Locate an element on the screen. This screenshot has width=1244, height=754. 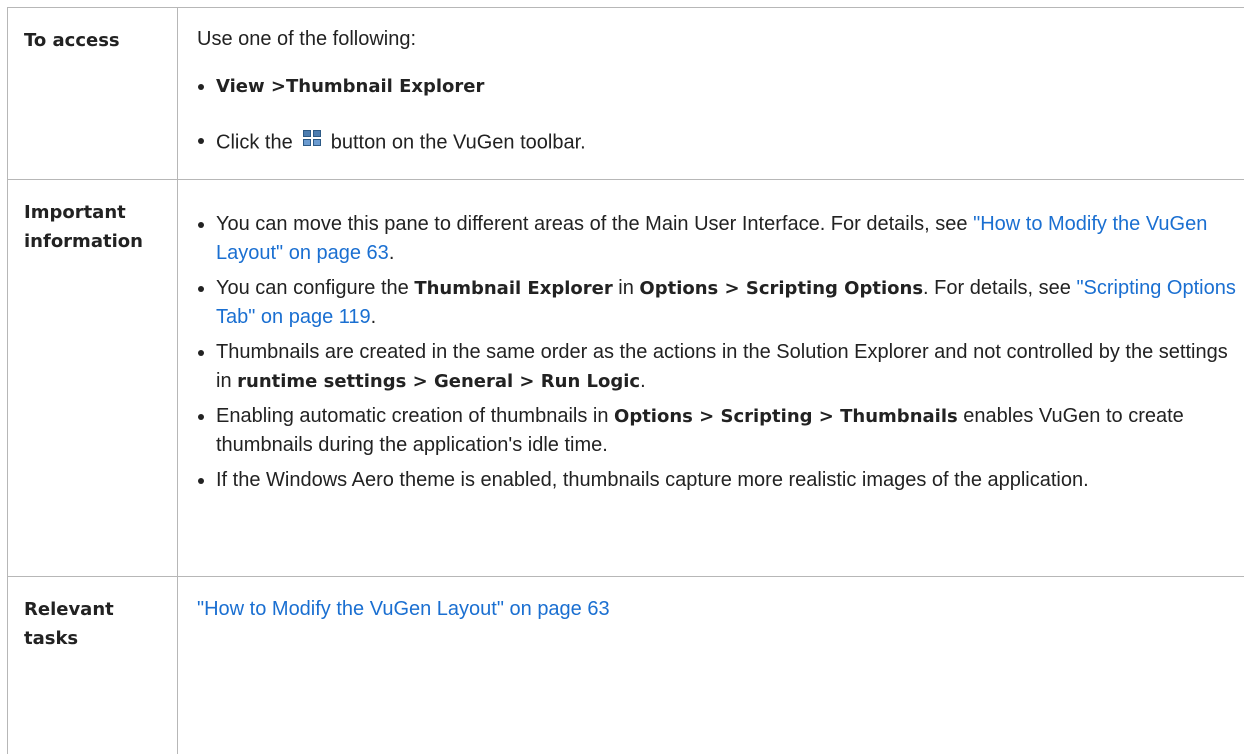
toolbar-button-text: button on the VuGen toolbar. is located at coordinates (458, 142).